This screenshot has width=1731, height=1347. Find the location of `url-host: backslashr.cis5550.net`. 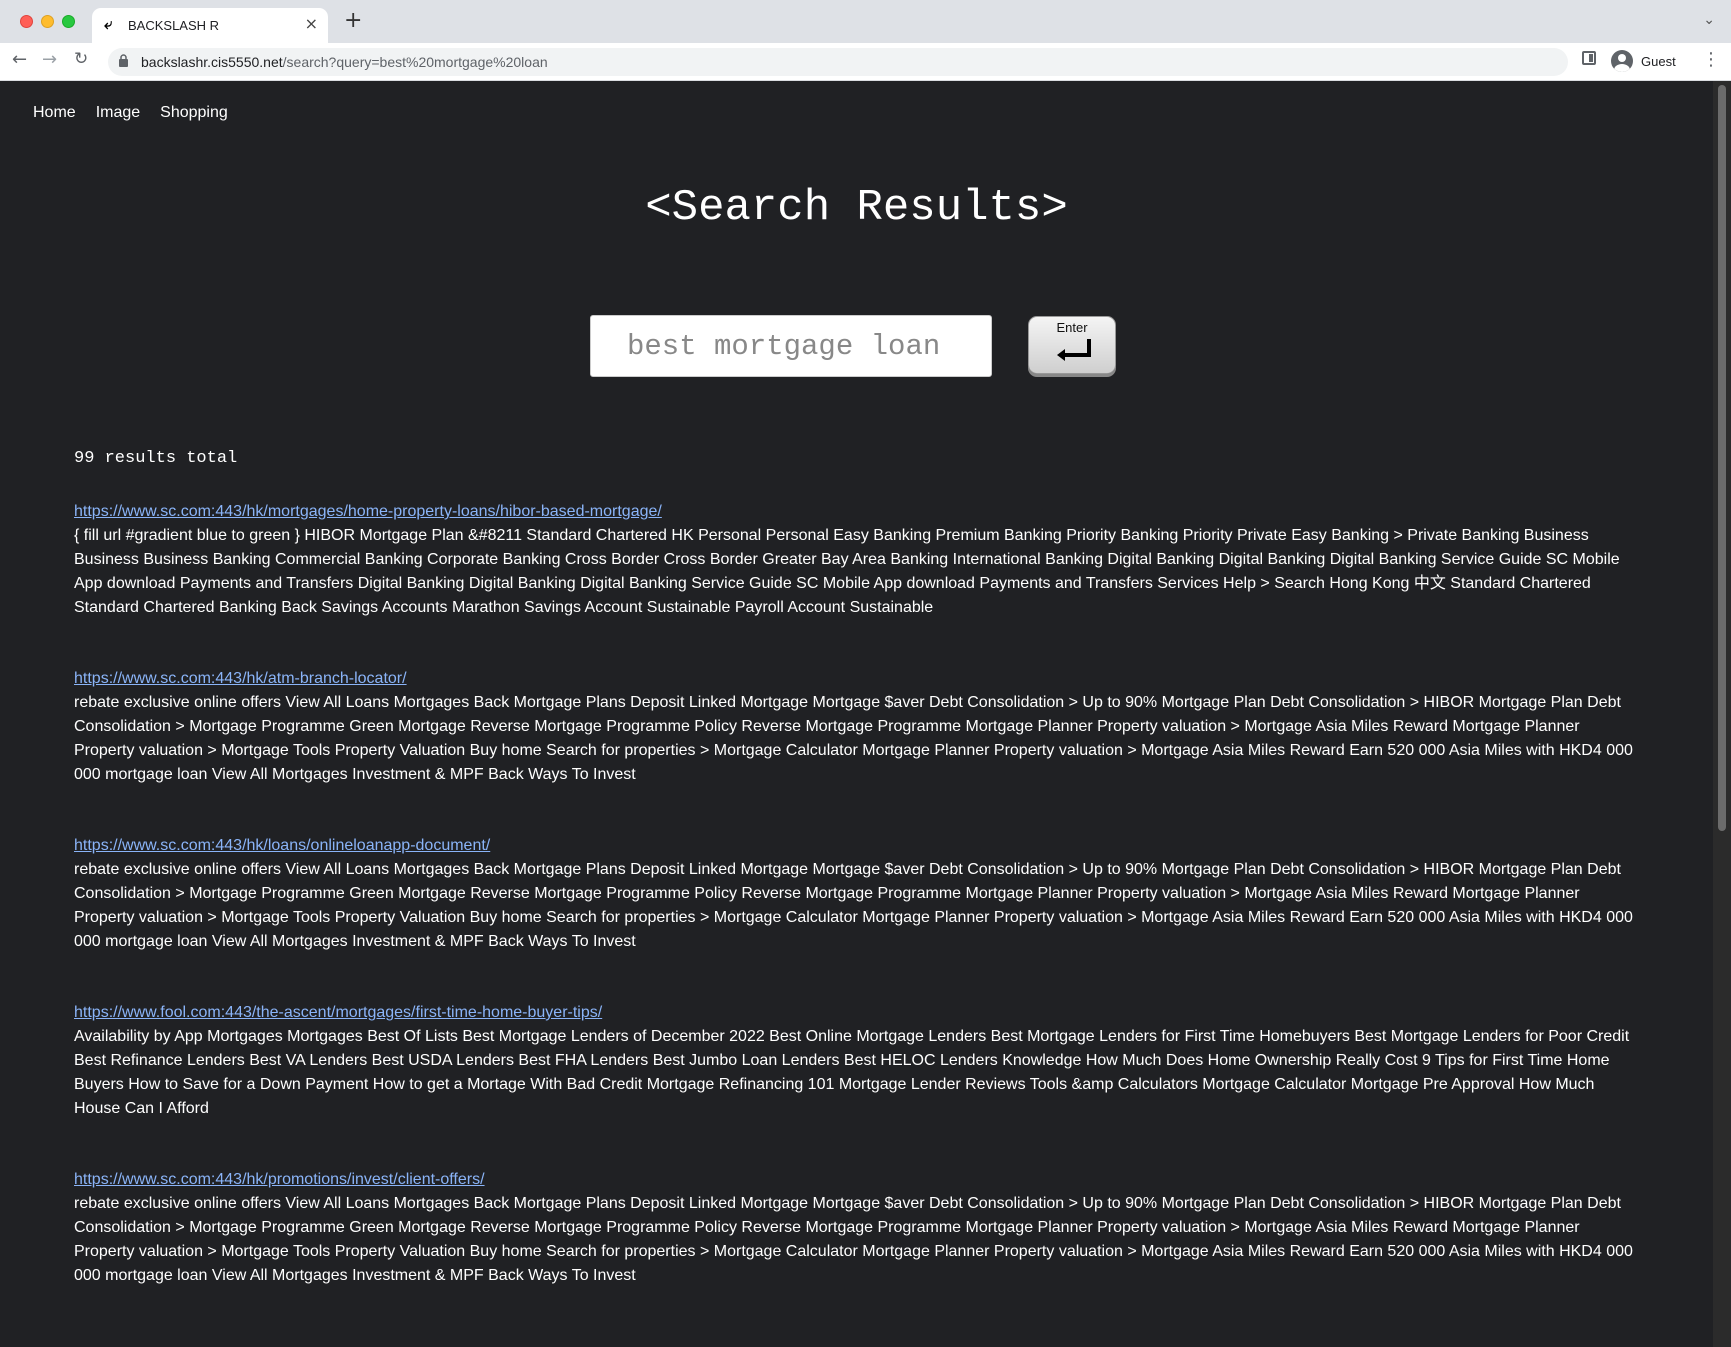

url-host: backslashr.cis5550.net is located at coordinates (212, 62).